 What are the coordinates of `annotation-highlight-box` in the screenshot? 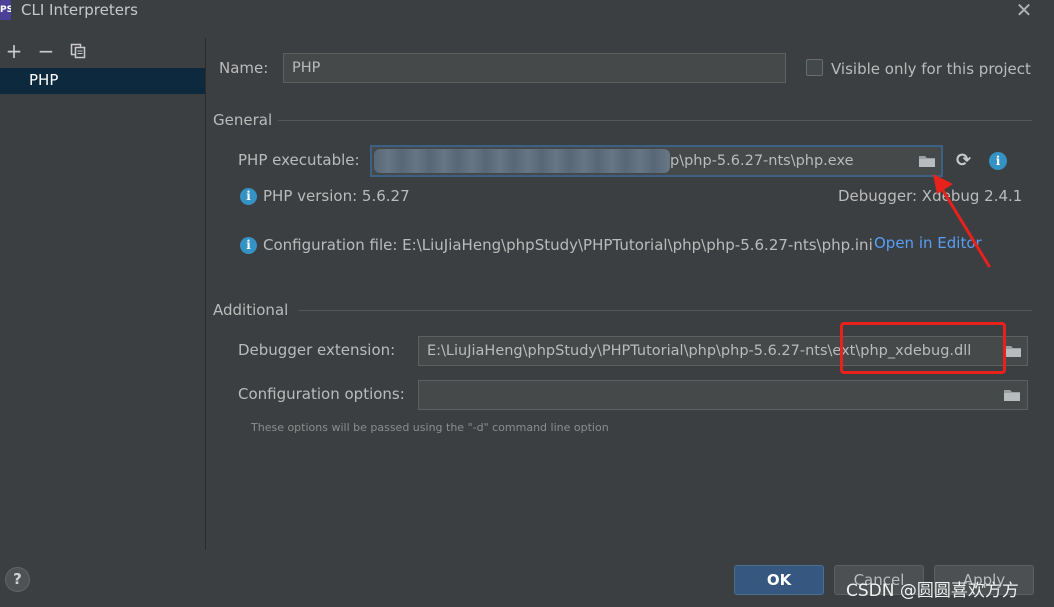 It's located at (923, 348).